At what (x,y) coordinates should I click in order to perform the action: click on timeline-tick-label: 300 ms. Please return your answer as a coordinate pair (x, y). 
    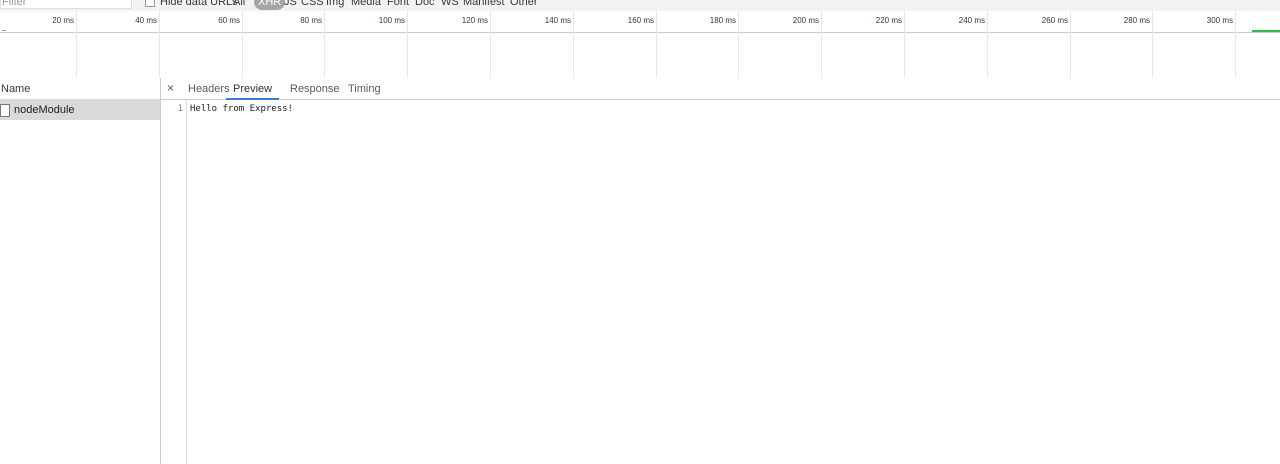
    Looking at the image, I should click on (1219, 20).